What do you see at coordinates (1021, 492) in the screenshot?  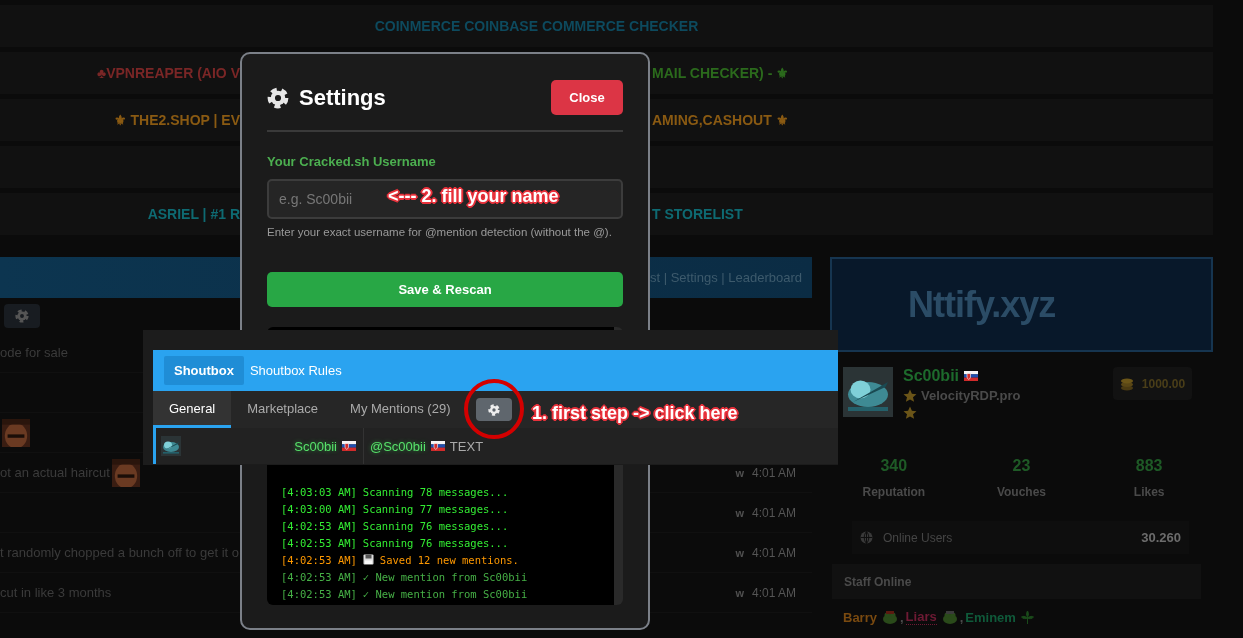 I see `stat-label: Vouches` at bounding box center [1021, 492].